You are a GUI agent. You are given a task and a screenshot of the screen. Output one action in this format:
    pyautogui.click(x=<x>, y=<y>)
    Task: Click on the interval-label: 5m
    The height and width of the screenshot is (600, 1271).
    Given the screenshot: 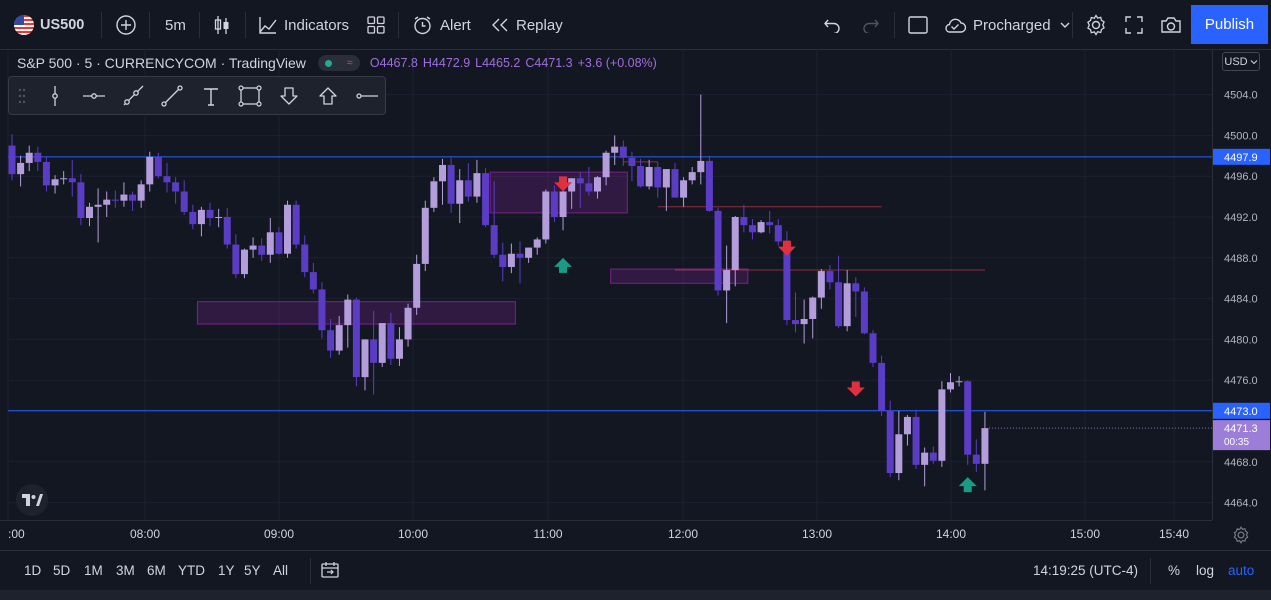 What is the action you would take?
    pyautogui.click(x=175, y=25)
    